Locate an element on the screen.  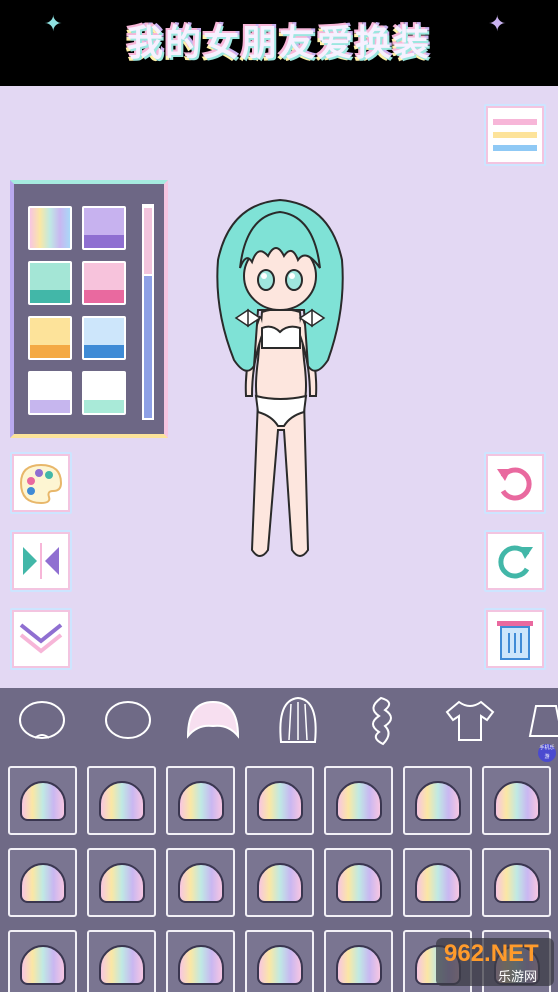
title-bar: ✦ 我的女朋友爱换装 ✦ is located at coordinates (279, 43).